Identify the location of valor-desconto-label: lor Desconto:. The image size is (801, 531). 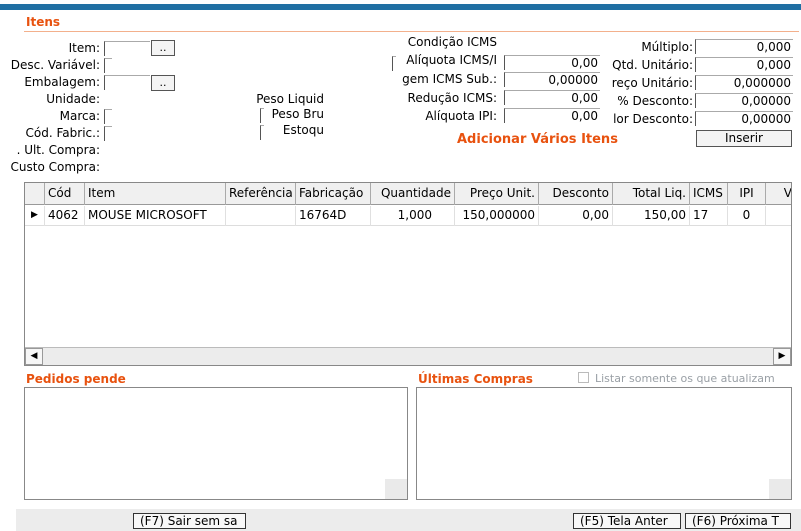
(653, 119).